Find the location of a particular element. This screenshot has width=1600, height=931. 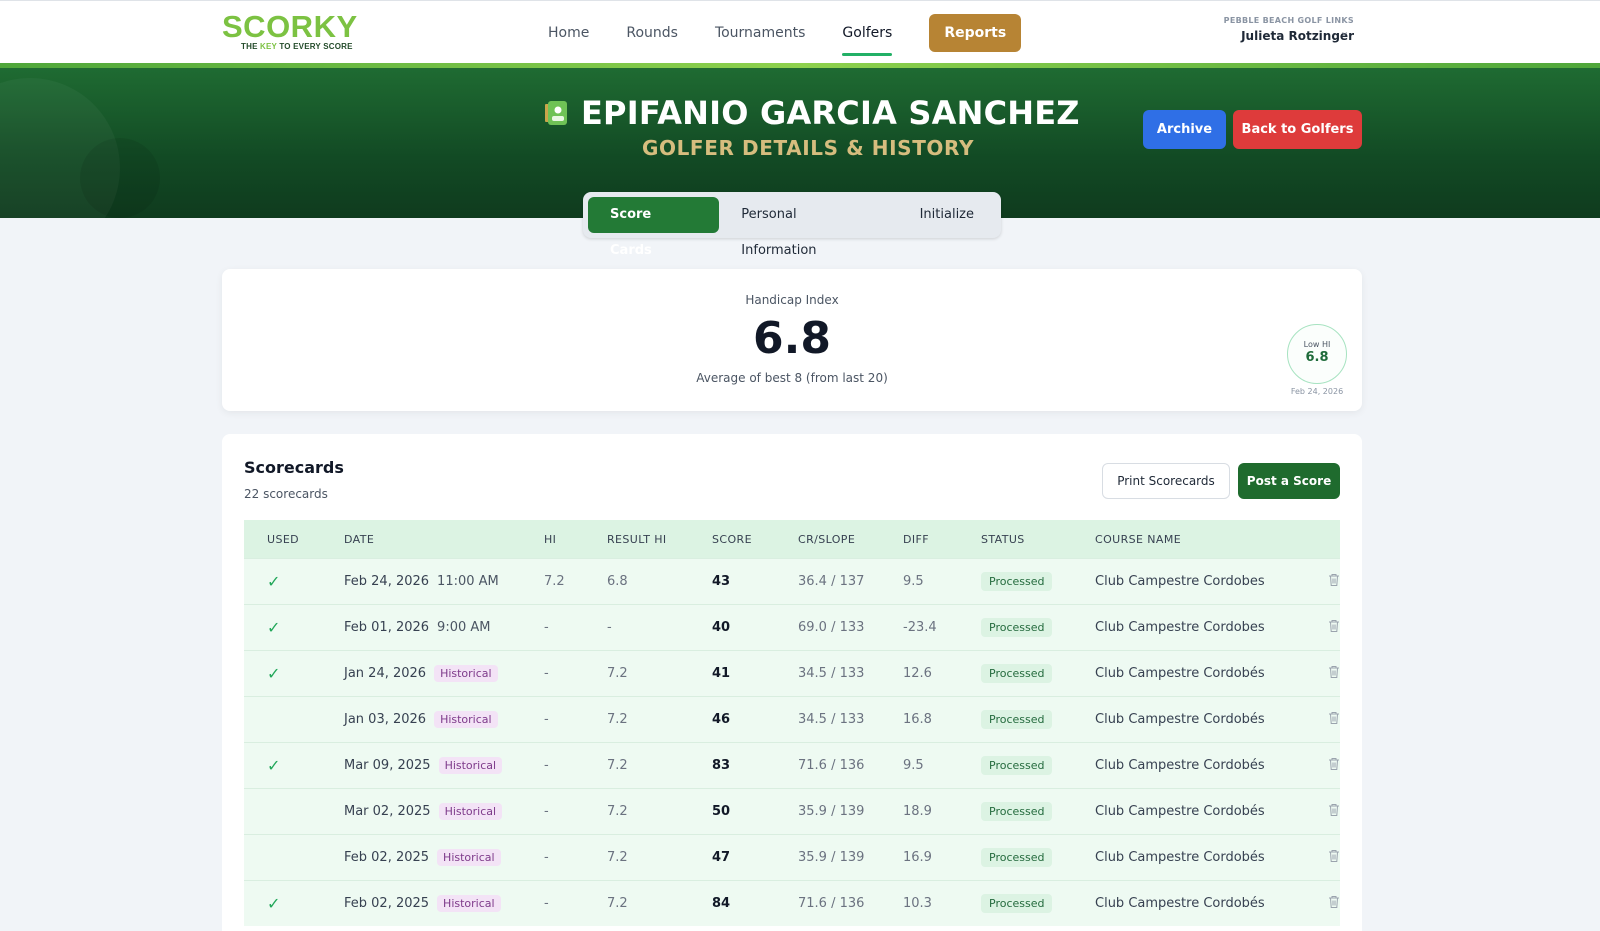

back-to-golfers-button: Back to Golfers is located at coordinates (1297, 129).